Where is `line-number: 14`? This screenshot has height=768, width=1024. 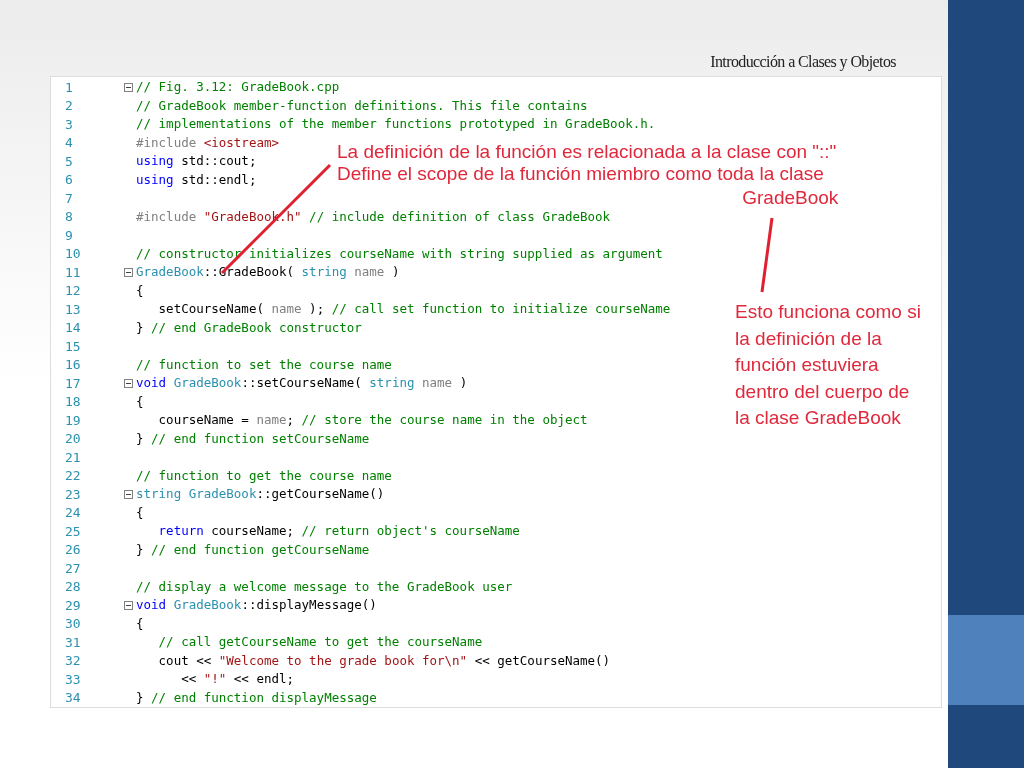 line-number: 14 is located at coordinates (73, 328).